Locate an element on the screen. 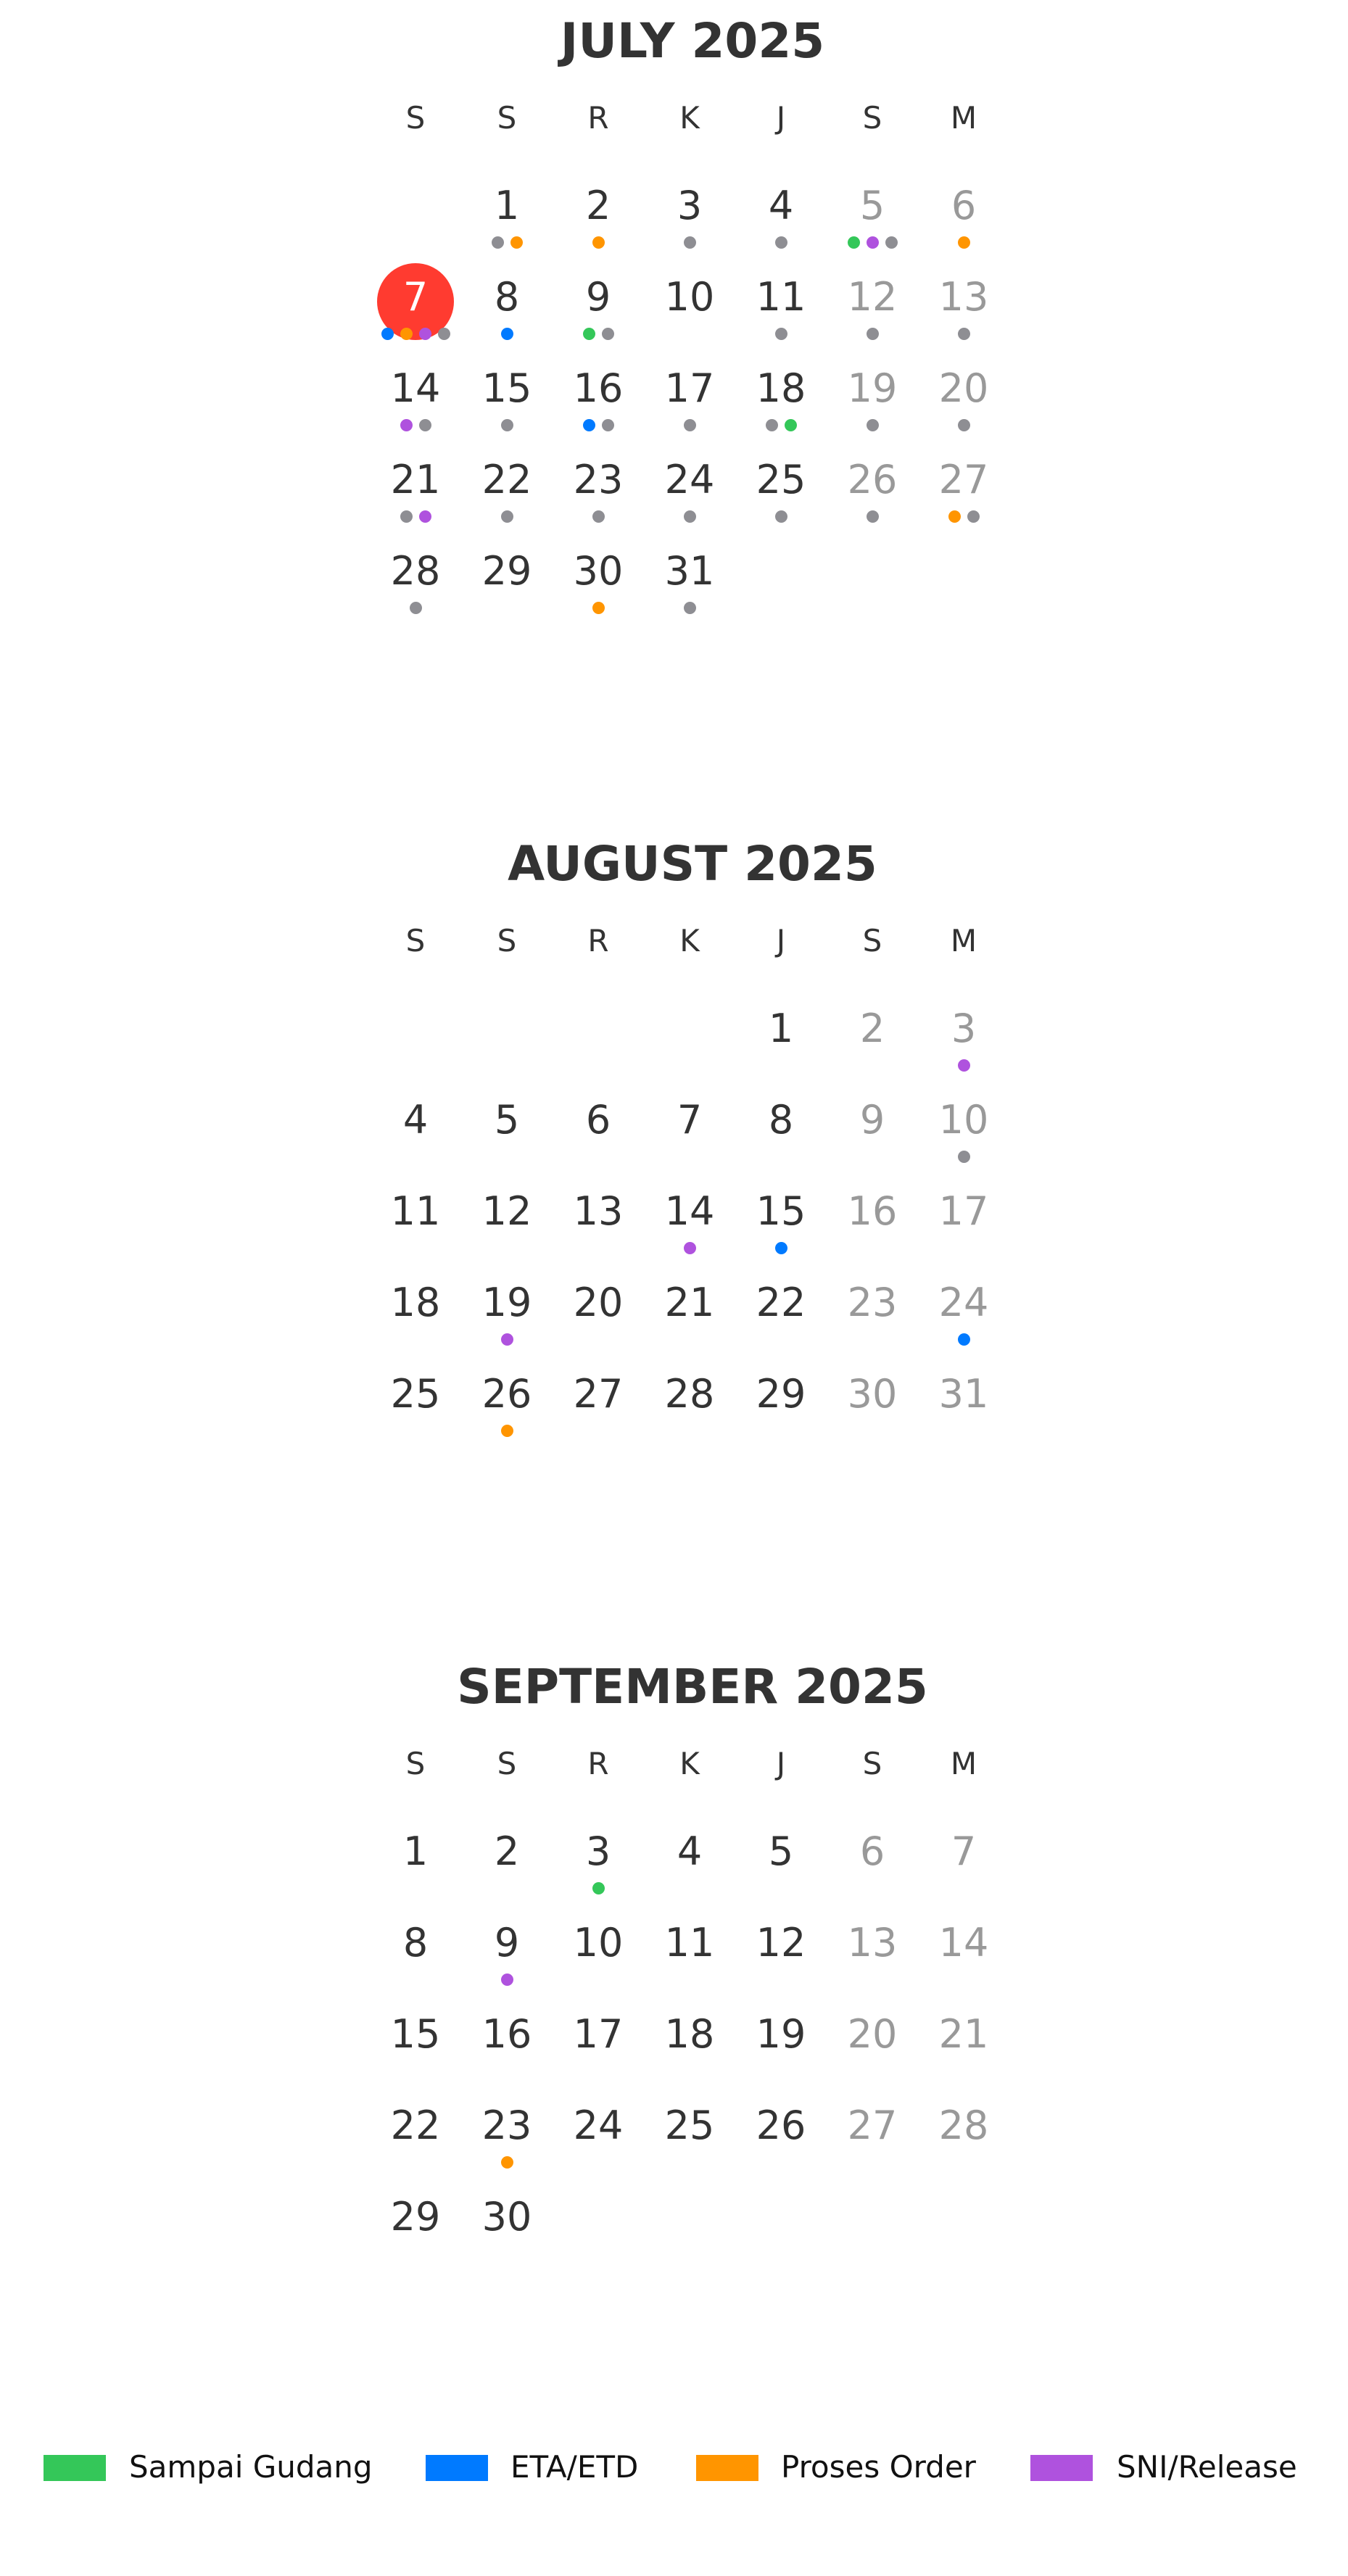 This screenshot has width=1348, height=2576. day-number: 4 is located at coordinates (690, 1851).